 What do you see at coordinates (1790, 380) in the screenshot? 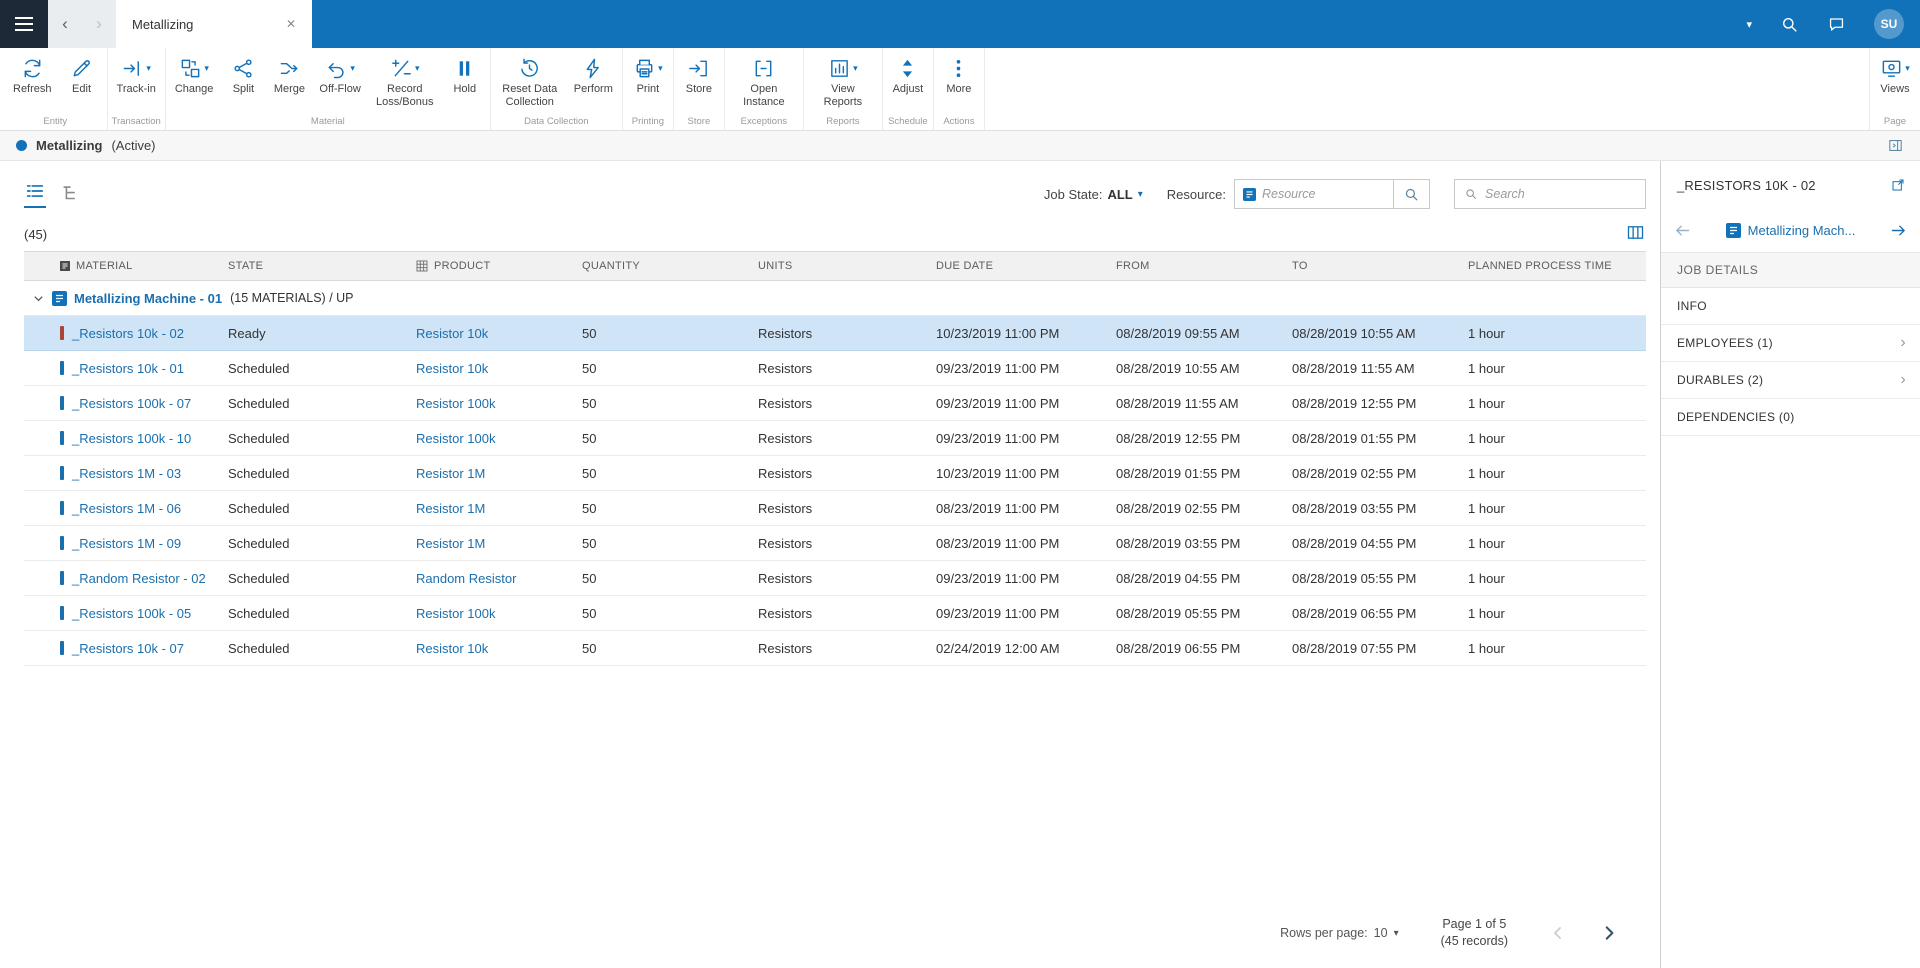
I see `side-panel-item-durables-2: DURABLES (2) ›` at bounding box center [1790, 380].